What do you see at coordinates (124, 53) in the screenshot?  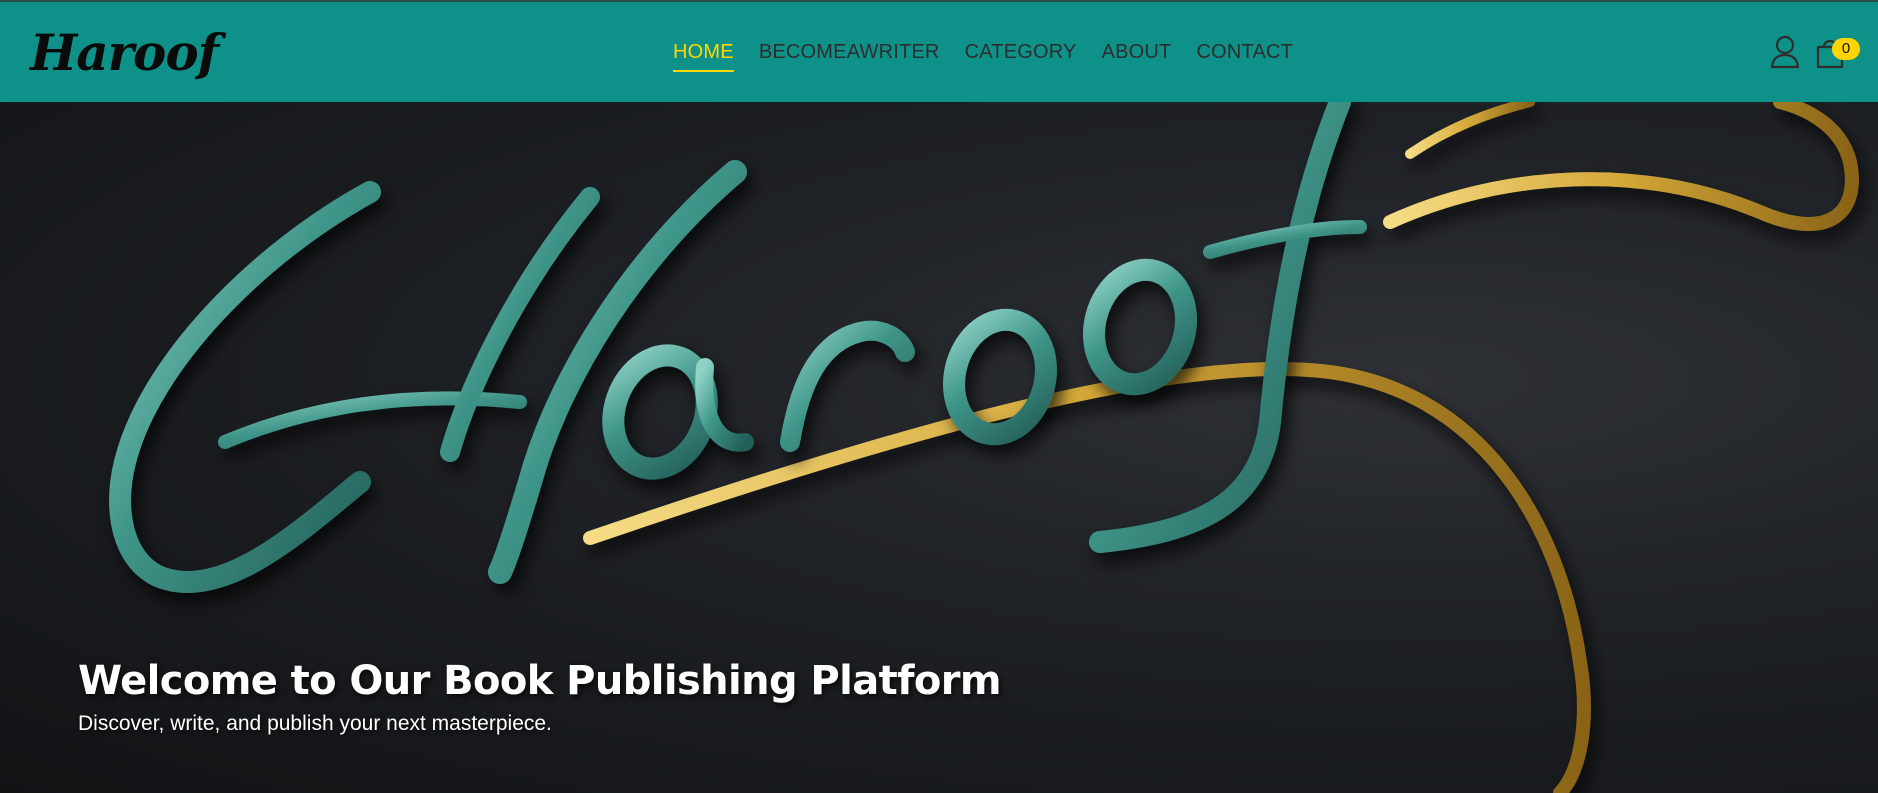 I see `site-logo: Haroof` at bounding box center [124, 53].